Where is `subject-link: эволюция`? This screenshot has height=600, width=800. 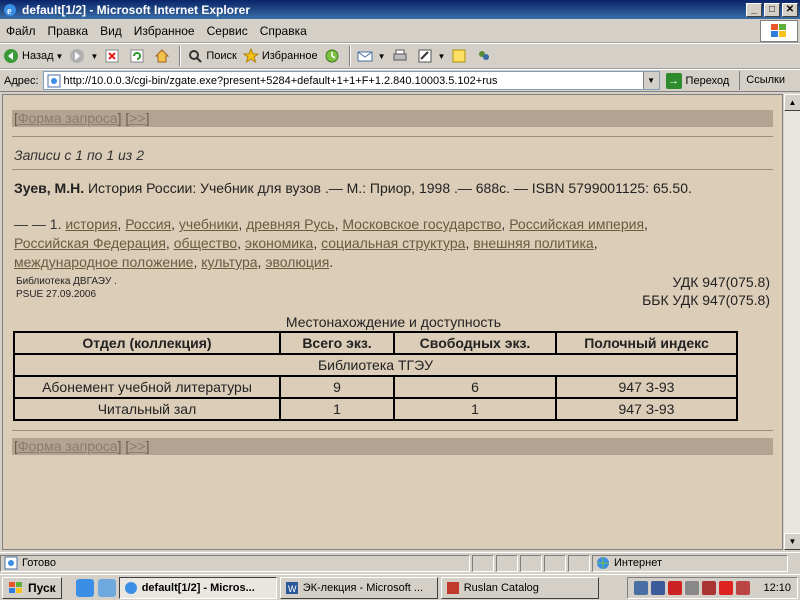
subject-link: эволюция is located at coordinates (297, 262).